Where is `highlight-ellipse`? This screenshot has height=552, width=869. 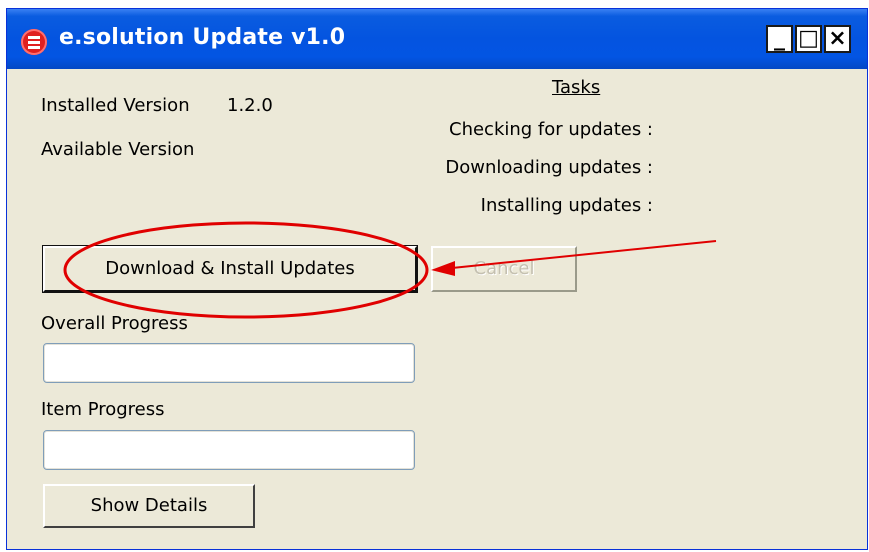
highlight-ellipse is located at coordinates (246, 270).